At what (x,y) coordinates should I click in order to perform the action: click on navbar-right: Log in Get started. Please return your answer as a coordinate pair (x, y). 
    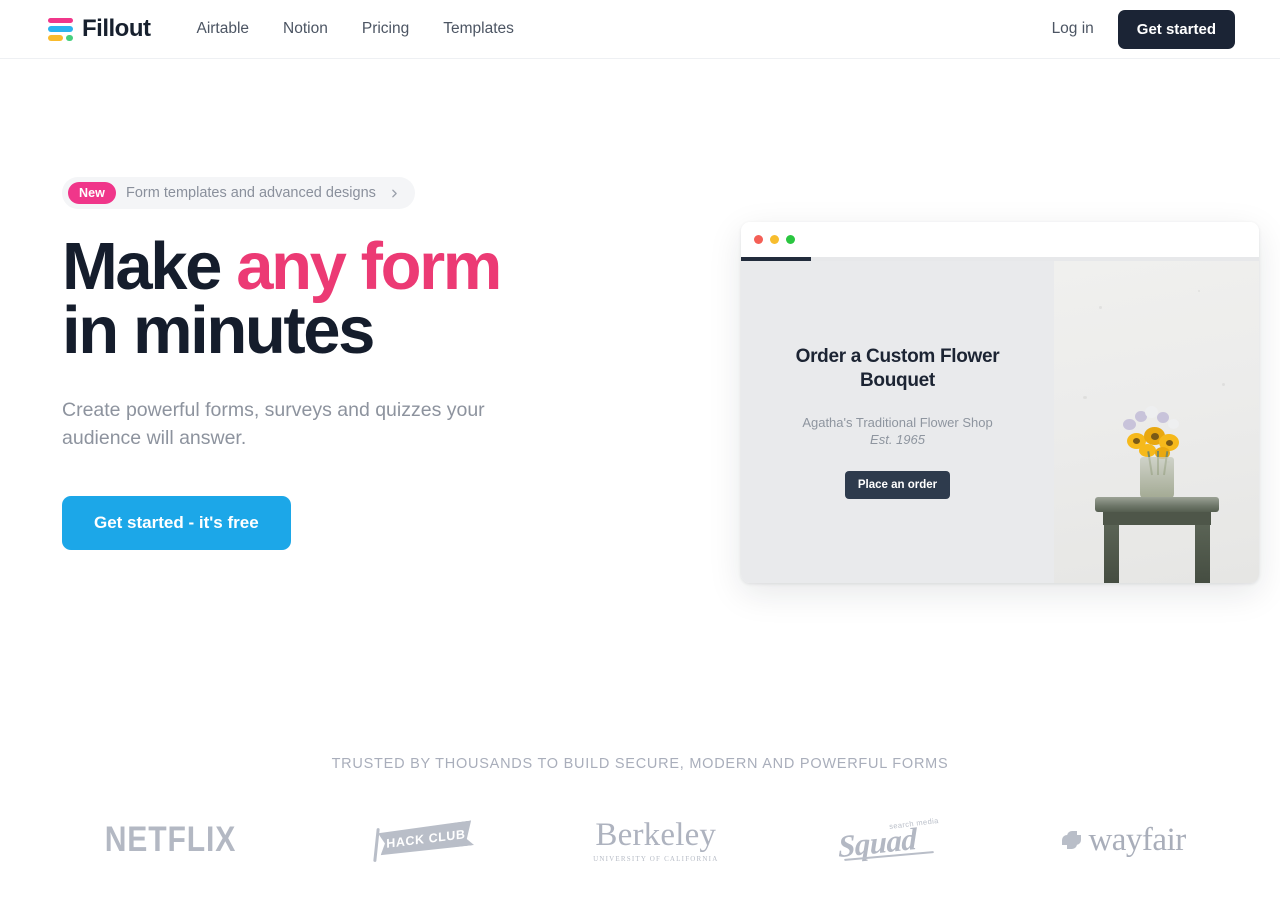
    Looking at the image, I should click on (1166, 29).